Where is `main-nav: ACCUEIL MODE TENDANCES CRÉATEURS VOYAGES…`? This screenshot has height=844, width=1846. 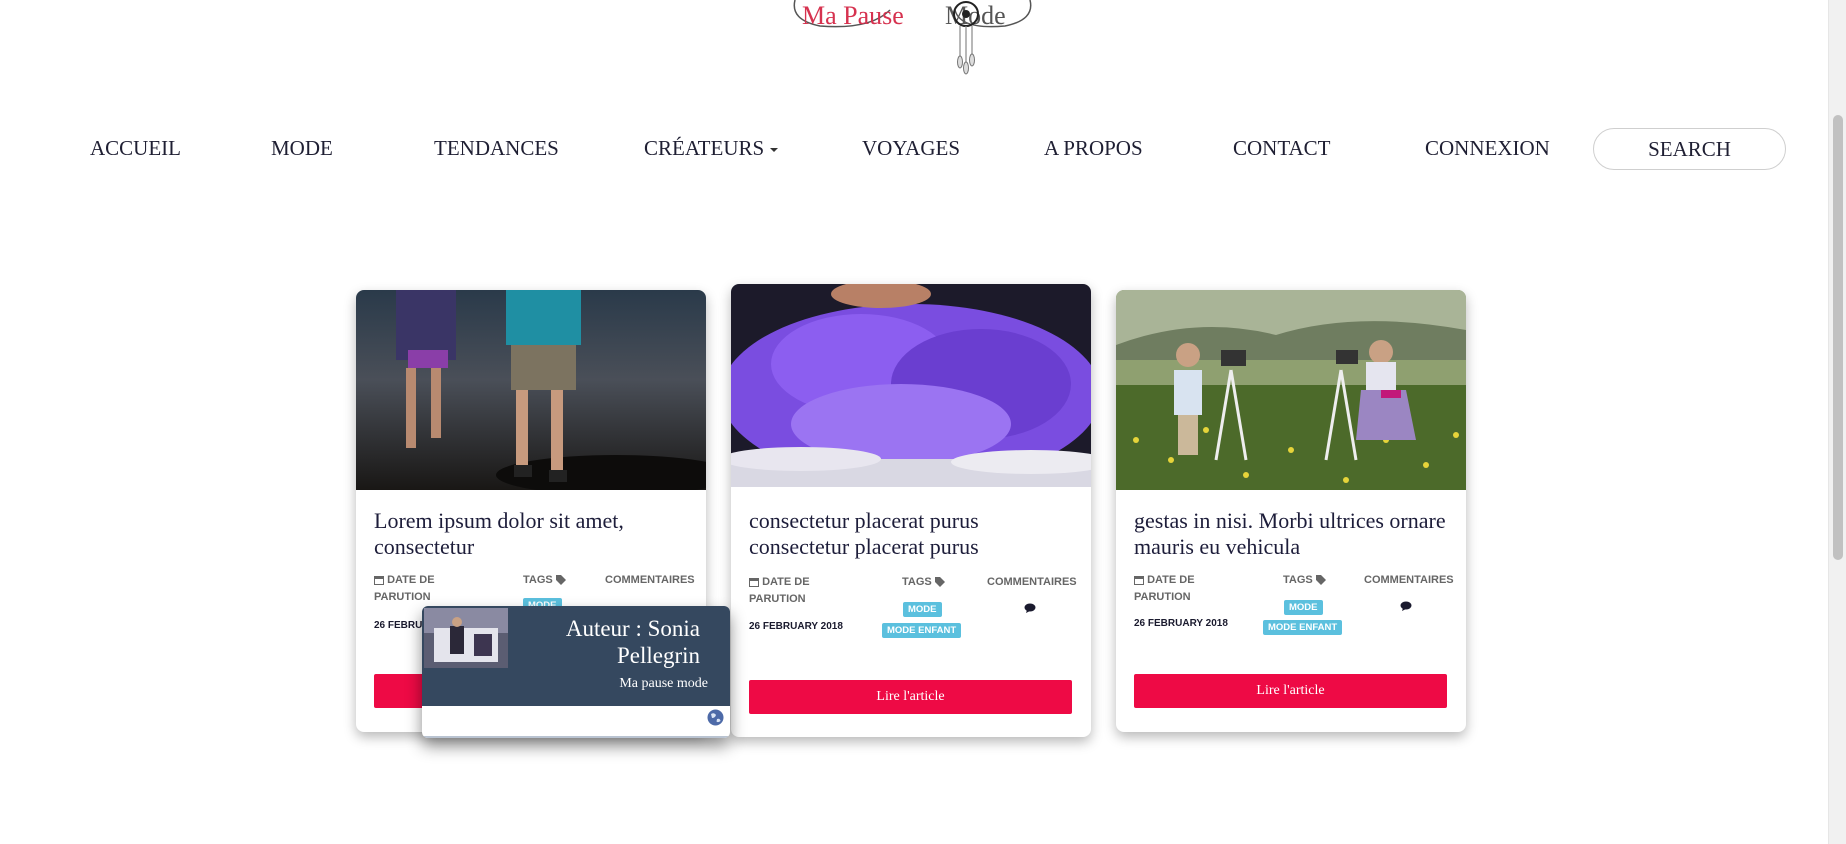 main-nav: ACCUEIL MODE TENDANCES CRÉATEURS VOYAGES… is located at coordinates (914, 148).